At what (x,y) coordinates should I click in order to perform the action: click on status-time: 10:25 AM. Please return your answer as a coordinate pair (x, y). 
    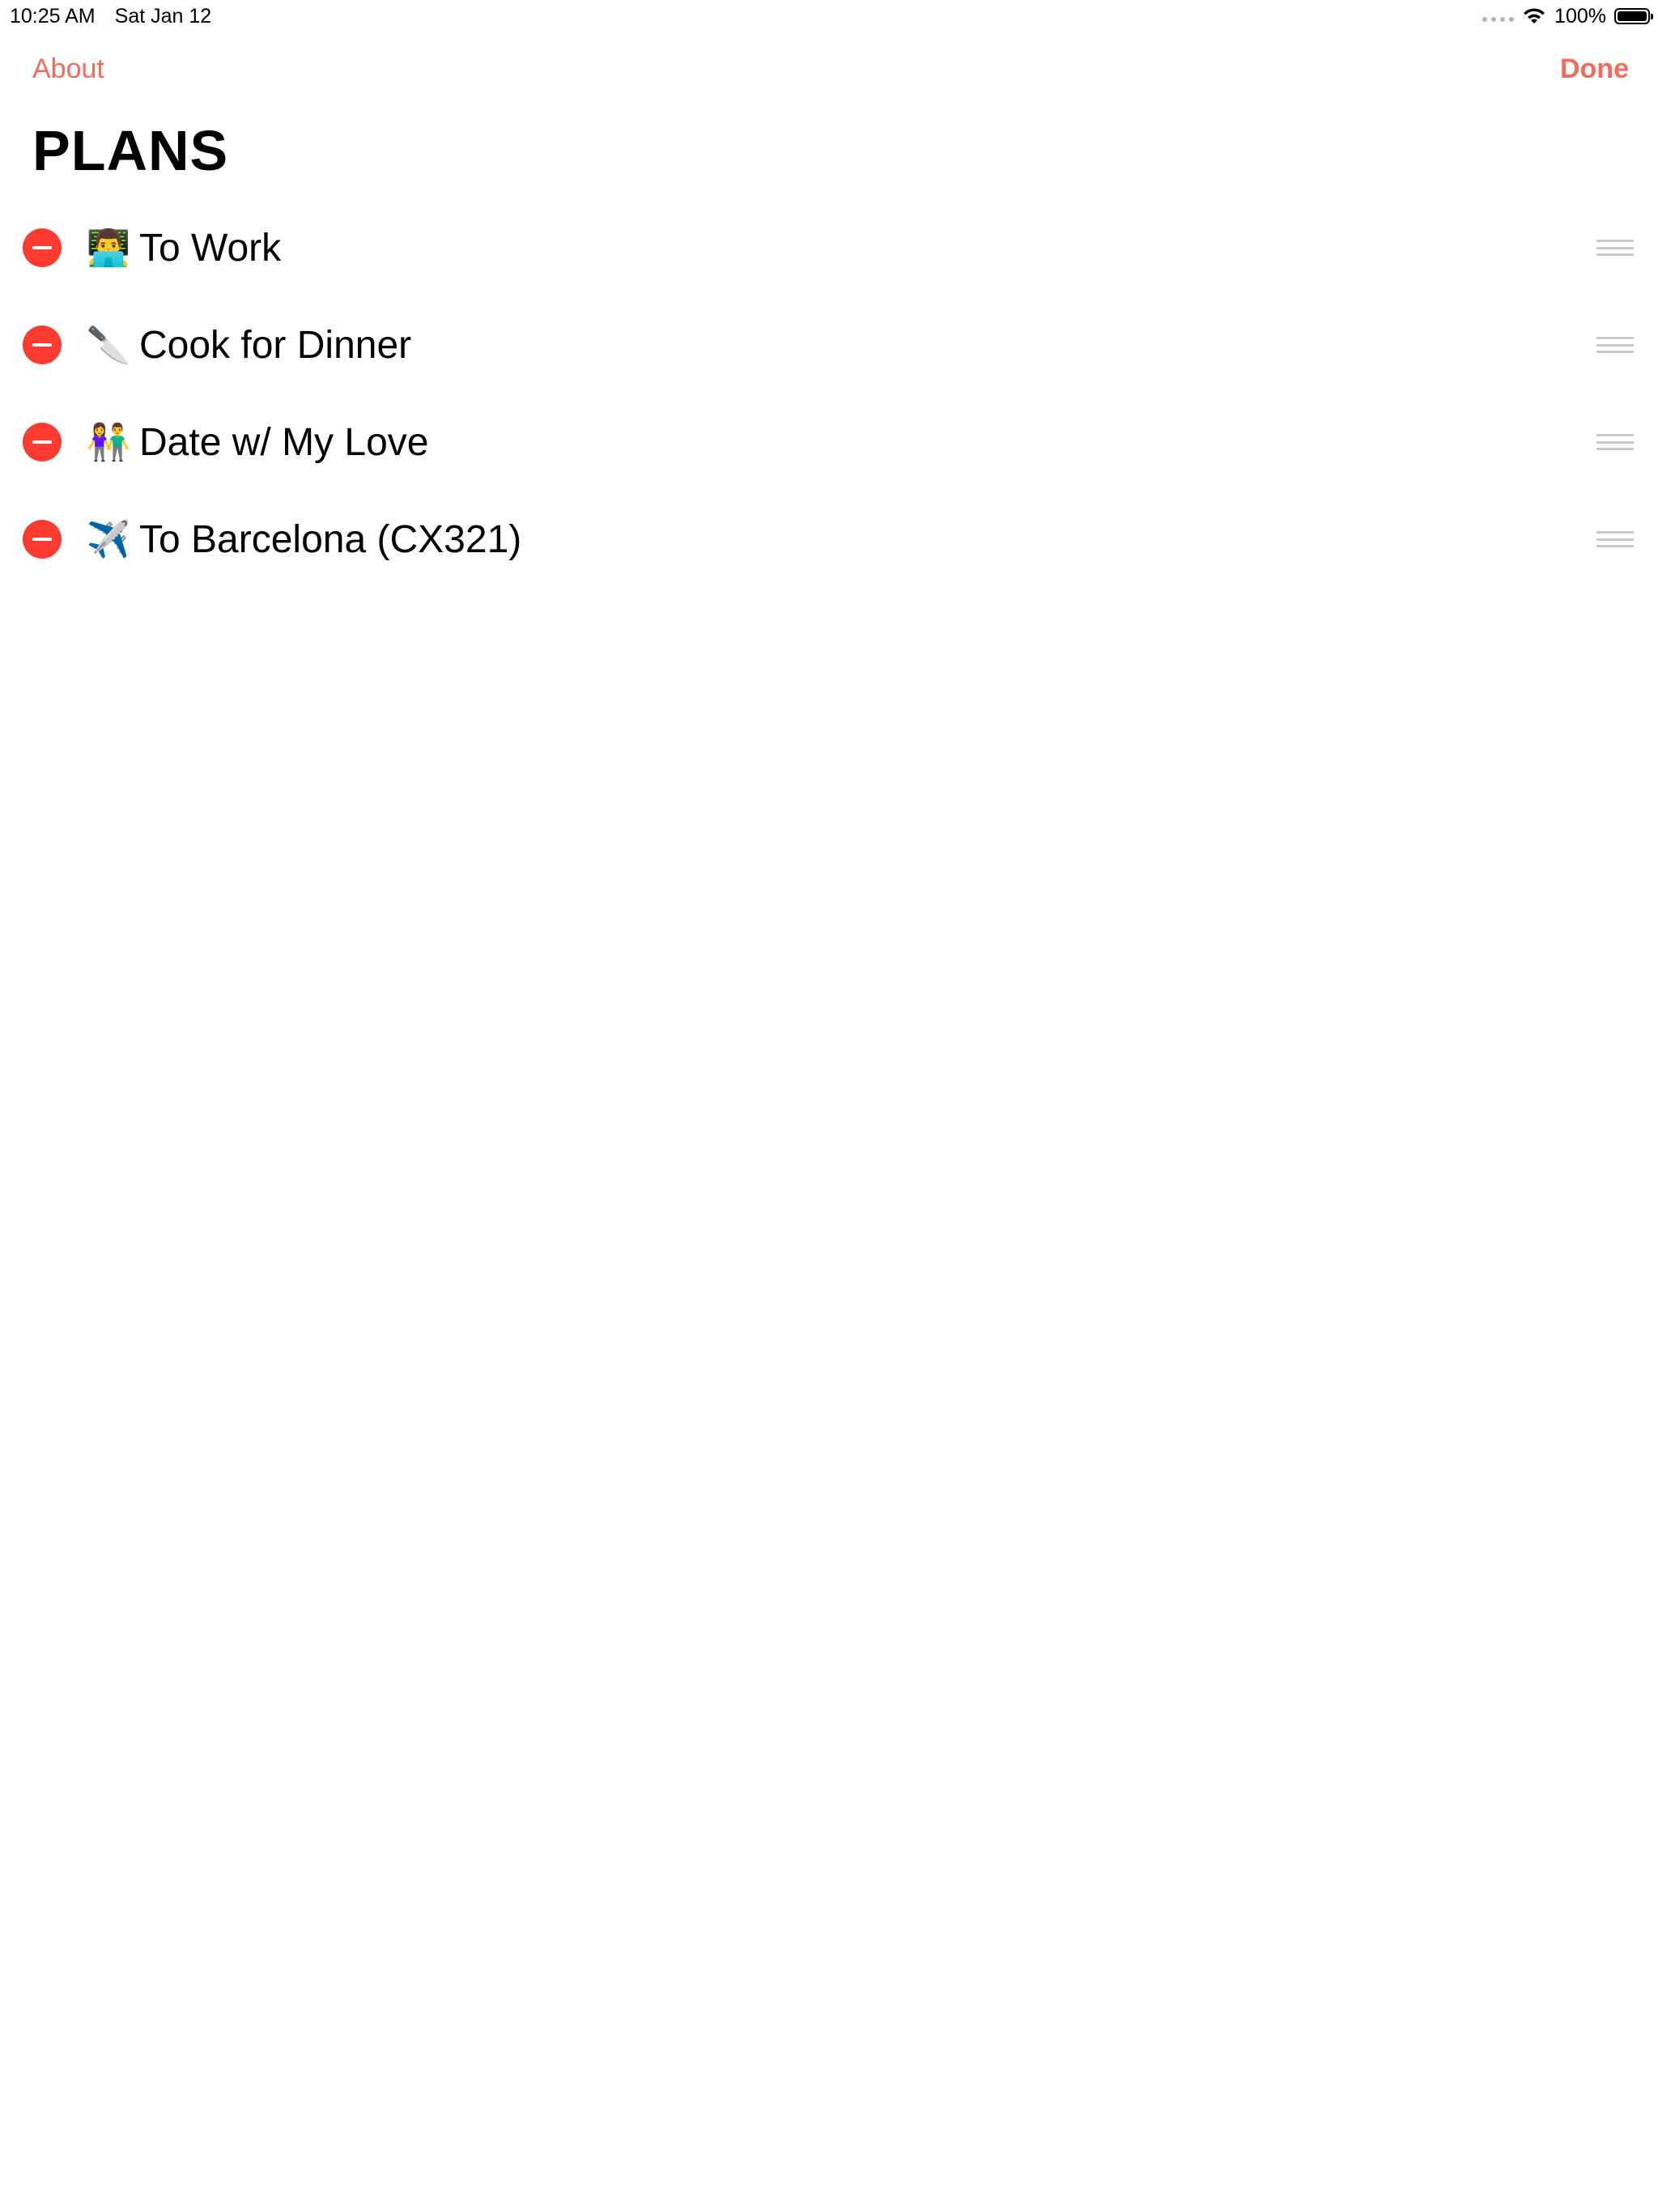
    Looking at the image, I should click on (53, 16).